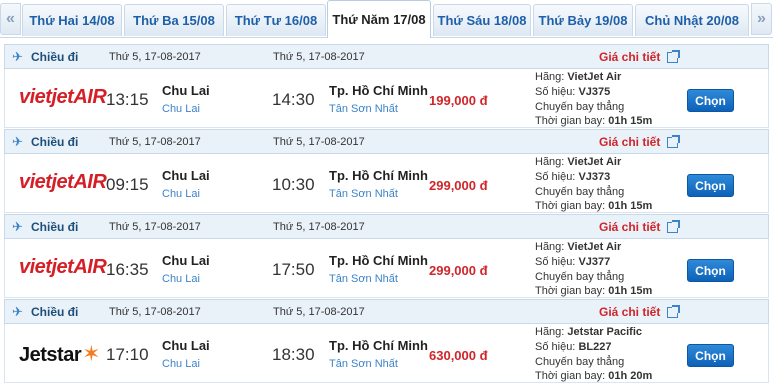  What do you see at coordinates (458, 355) in the screenshot?
I see `ticket-price: 630,000 đ` at bounding box center [458, 355].